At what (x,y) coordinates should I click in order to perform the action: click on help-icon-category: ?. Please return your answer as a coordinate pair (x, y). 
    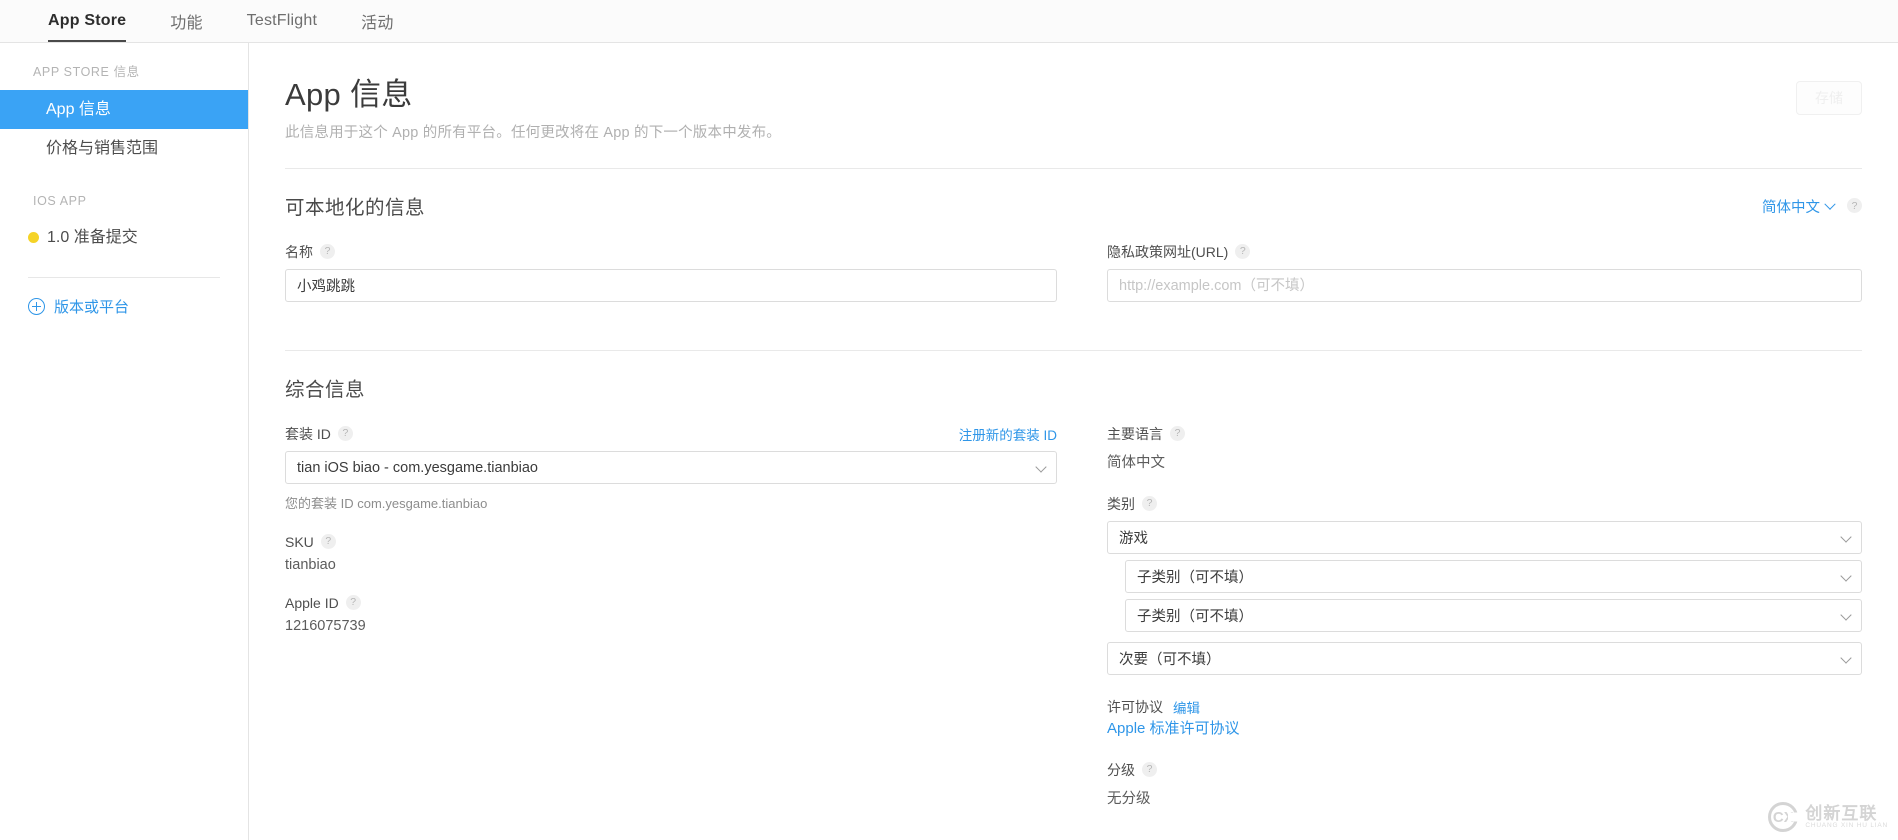
    Looking at the image, I should click on (1149, 503).